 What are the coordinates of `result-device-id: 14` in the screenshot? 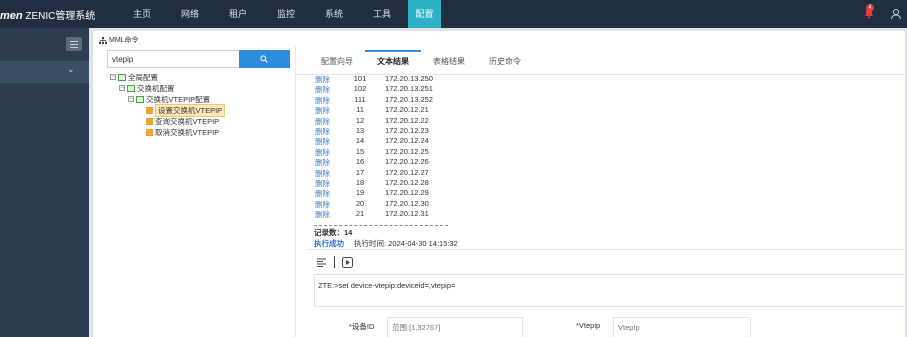 It's located at (360, 141).